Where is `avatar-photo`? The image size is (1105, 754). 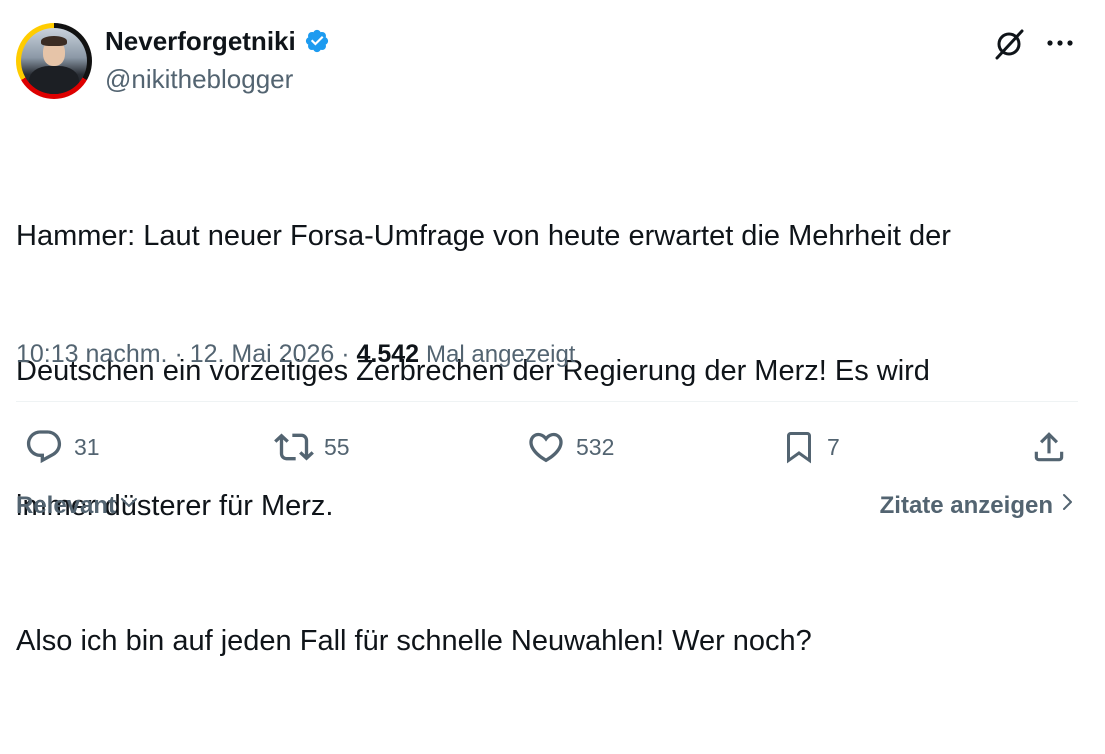
avatar-photo is located at coordinates (54, 61).